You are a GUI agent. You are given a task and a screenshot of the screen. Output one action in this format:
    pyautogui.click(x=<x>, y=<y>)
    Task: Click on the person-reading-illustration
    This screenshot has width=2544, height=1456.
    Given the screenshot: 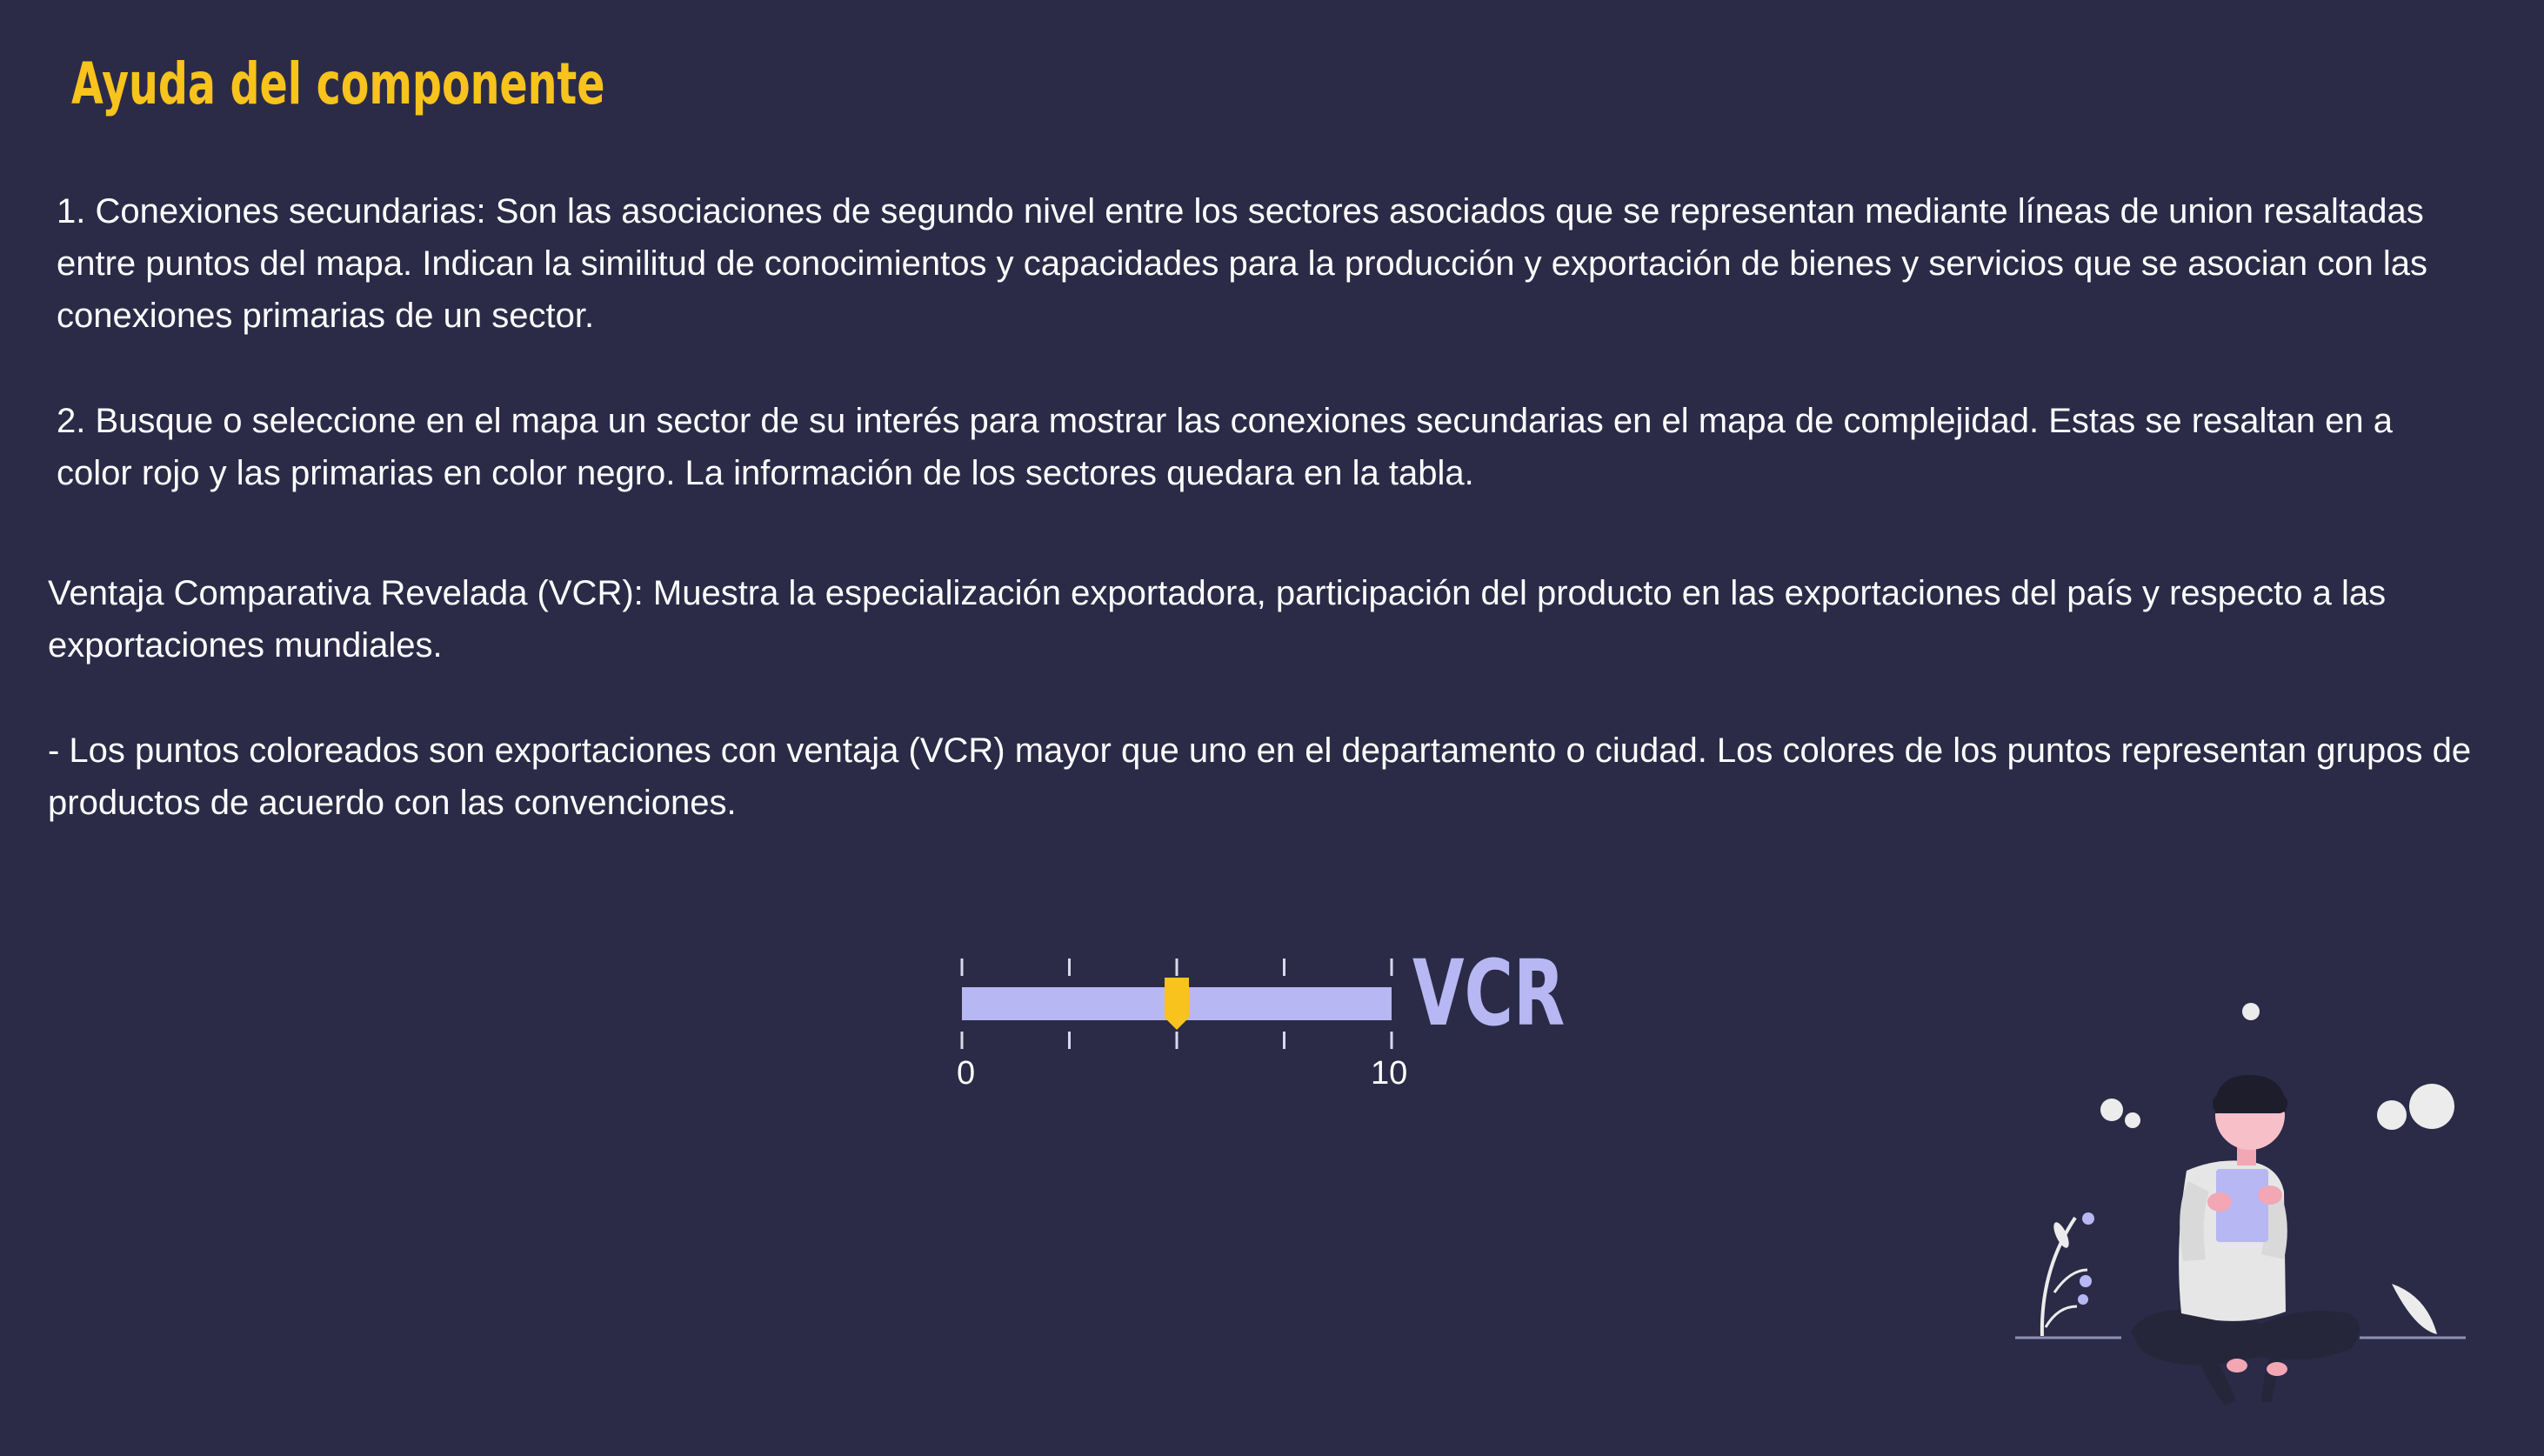 What is the action you would take?
    pyautogui.click(x=2241, y=1204)
    